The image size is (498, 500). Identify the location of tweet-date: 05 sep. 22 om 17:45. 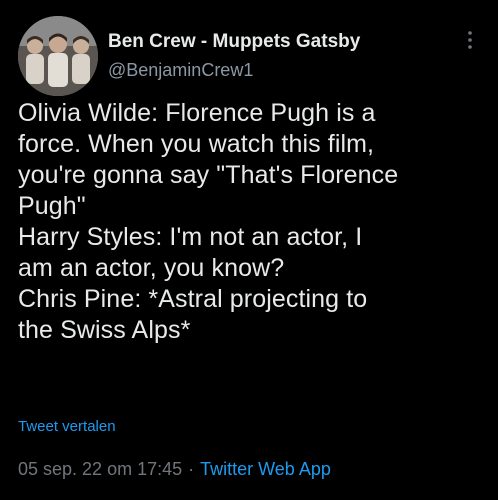
(100, 469).